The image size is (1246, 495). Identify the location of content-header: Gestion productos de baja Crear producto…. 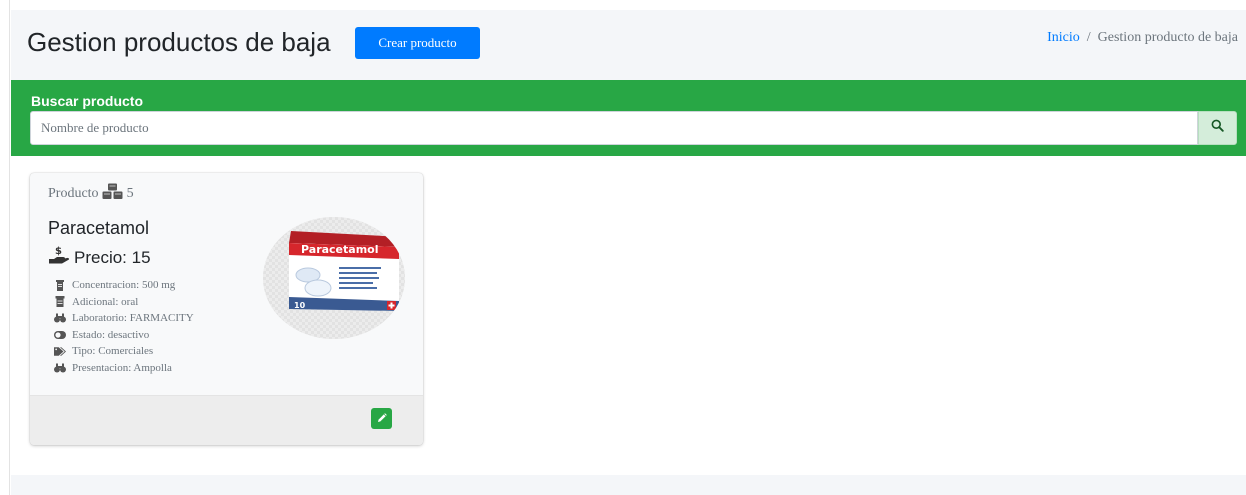
(628, 45).